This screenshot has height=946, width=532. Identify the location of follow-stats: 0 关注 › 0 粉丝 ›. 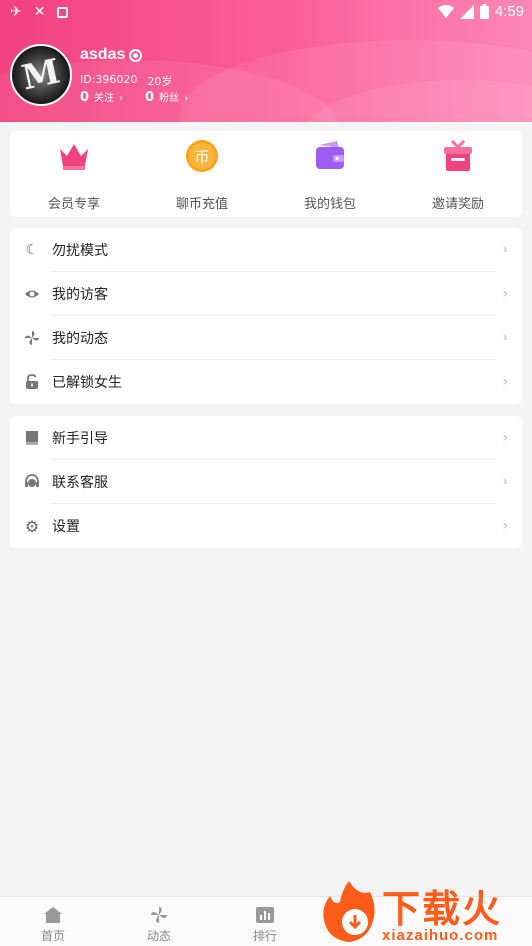
(134, 97).